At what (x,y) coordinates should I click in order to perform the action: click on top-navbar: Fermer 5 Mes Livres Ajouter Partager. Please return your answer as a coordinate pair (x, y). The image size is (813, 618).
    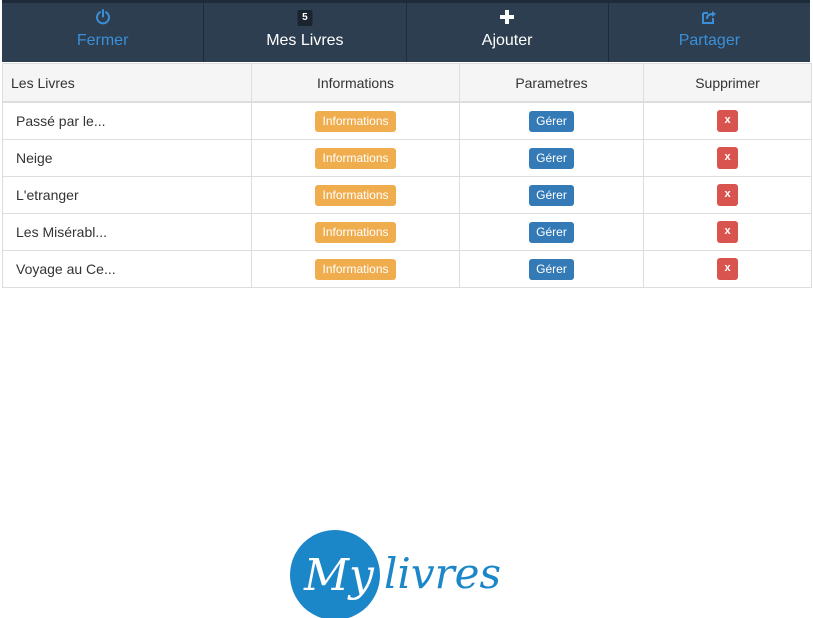
    Looking at the image, I should click on (406, 31).